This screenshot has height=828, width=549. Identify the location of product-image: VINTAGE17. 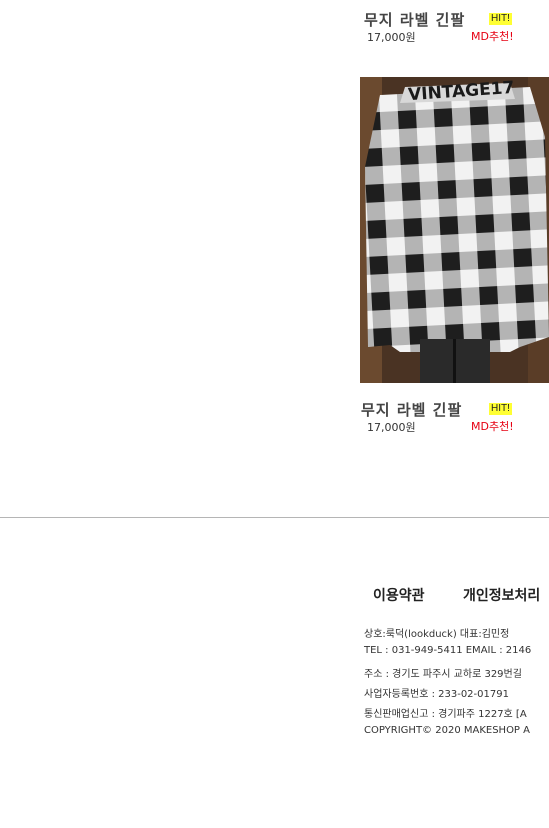
(454, 230).